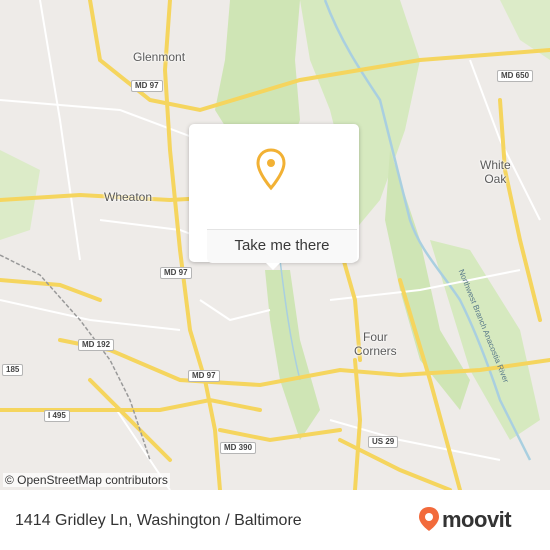 The image size is (550, 550). What do you see at coordinates (13, 370) in the screenshot?
I see `road-shield-i185: 185` at bounding box center [13, 370].